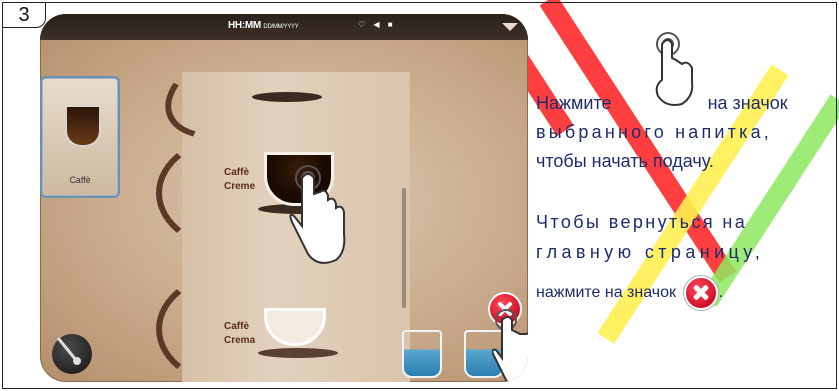 Image resolution: width=839 pixels, height=391 pixels. What do you see at coordinates (317, 214) in the screenshot?
I see `hand-pointer-icon` at bounding box center [317, 214].